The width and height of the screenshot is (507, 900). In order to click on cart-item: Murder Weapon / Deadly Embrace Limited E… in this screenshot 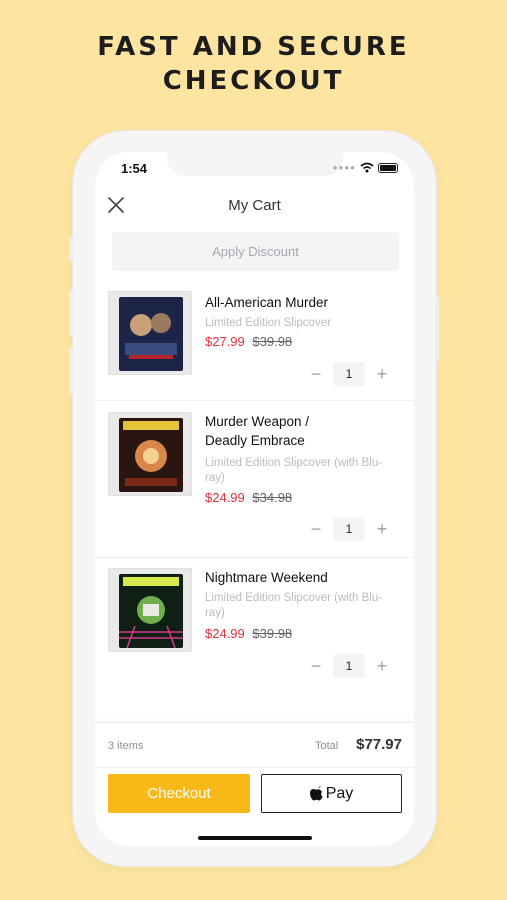, I will do `click(254, 479)`.